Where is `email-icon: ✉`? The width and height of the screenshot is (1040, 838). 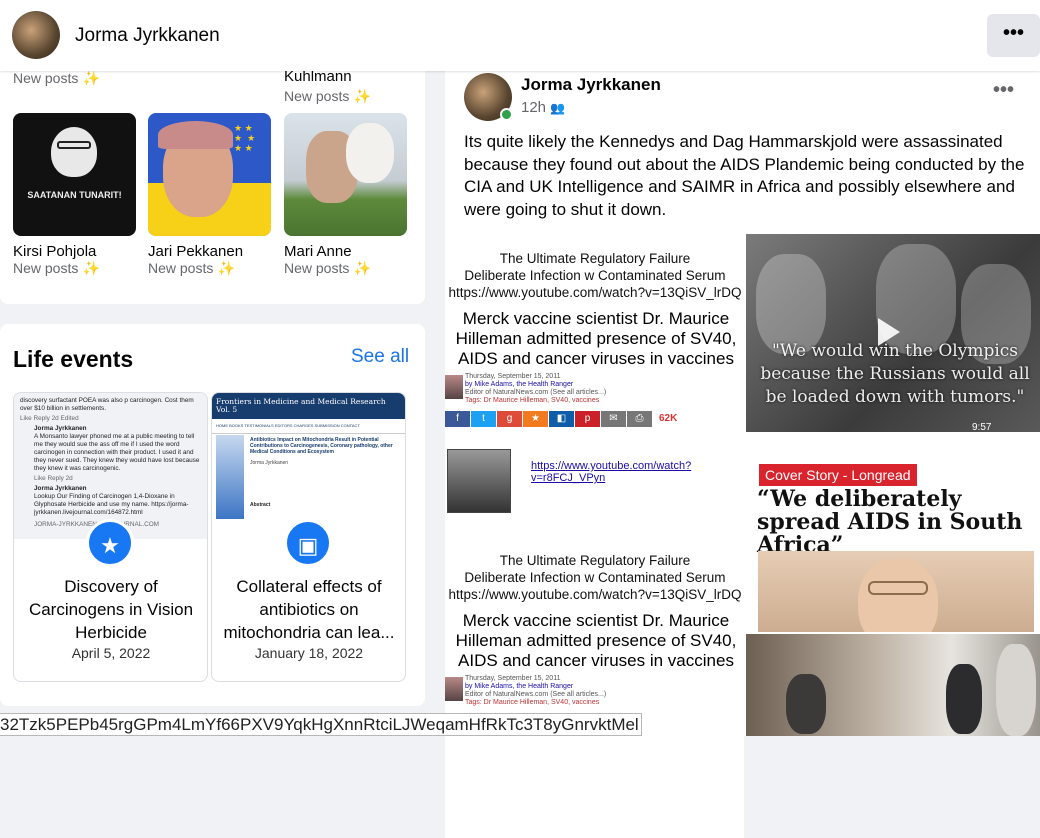 email-icon: ✉ is located at coordinates (613, 419).